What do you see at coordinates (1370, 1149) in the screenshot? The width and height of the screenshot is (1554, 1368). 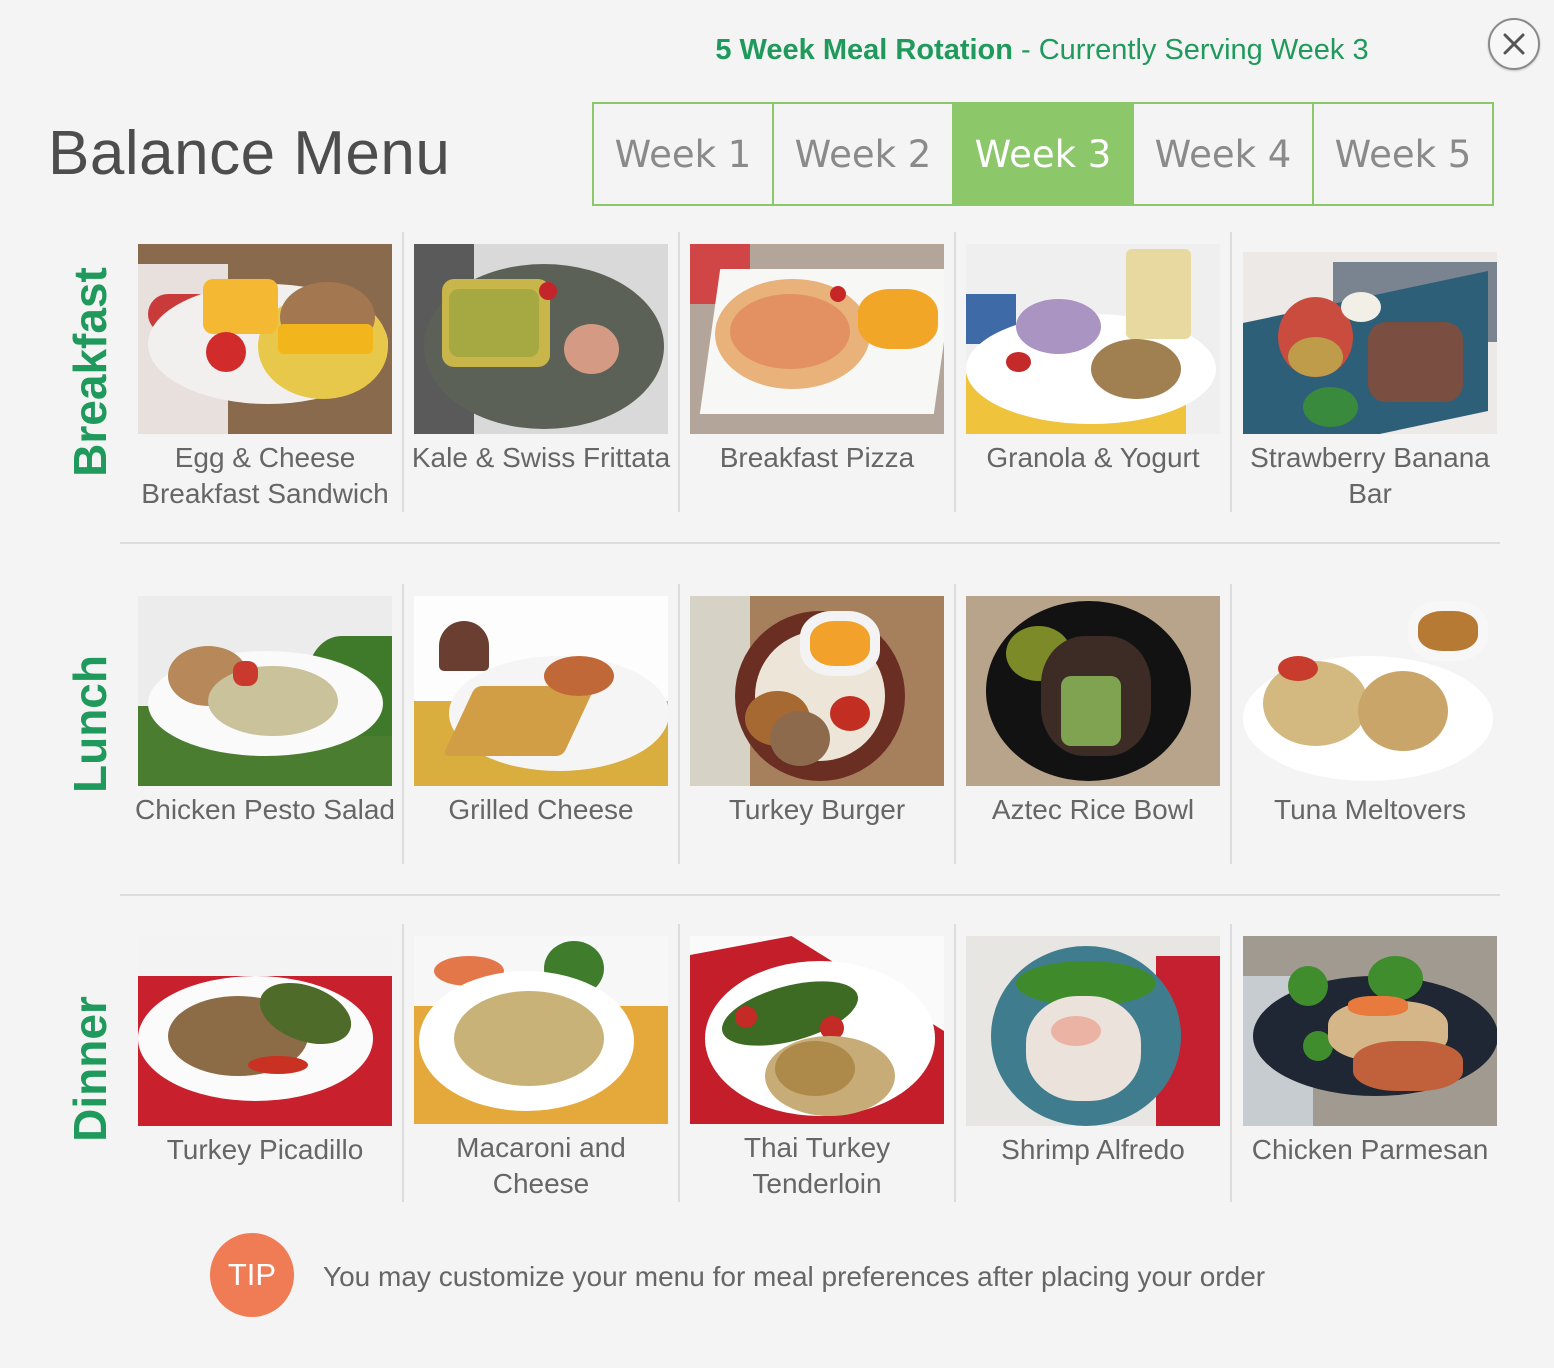 I see `meal-name: Chicken Parmesan` at bounding box center [1370, 1149].